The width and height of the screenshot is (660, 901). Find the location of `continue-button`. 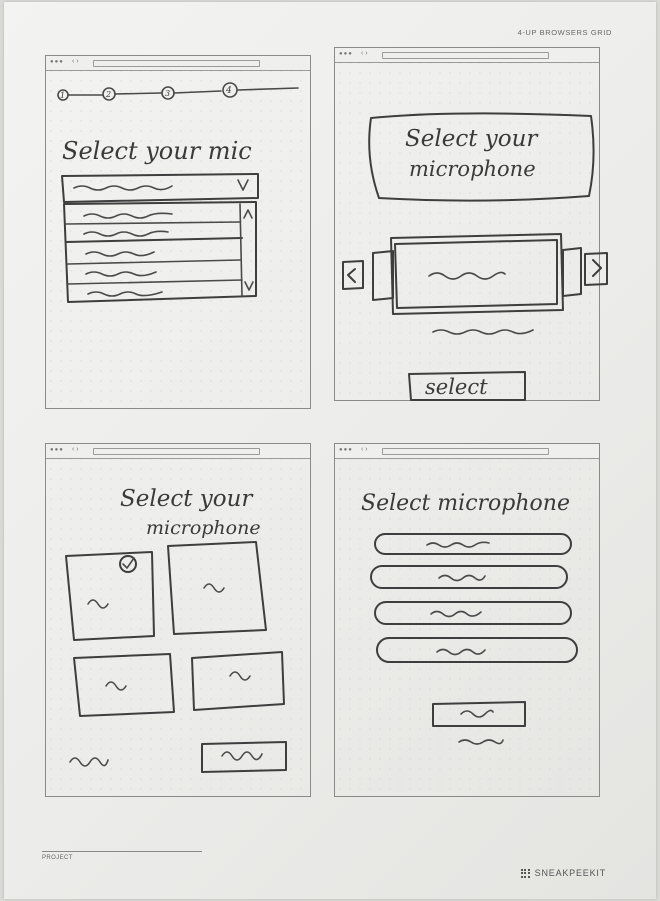

continue-button is located at coordinates (244, 757).